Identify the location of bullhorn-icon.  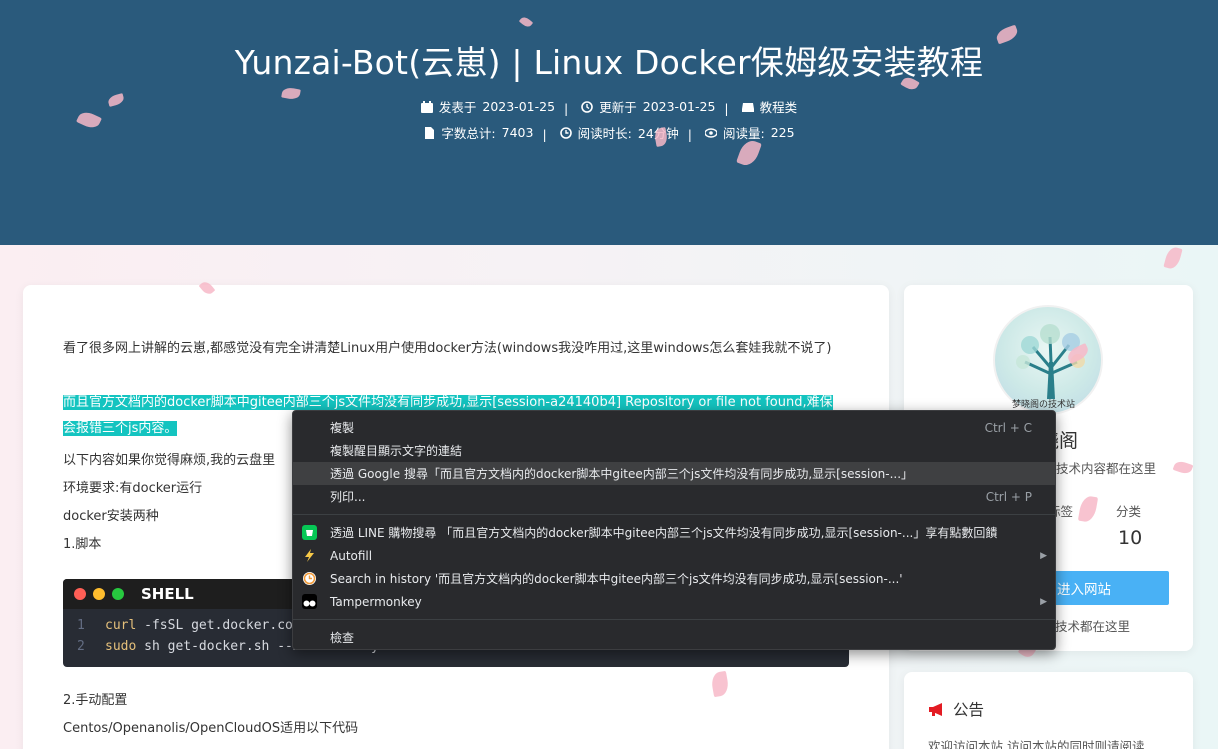
(935, 709).